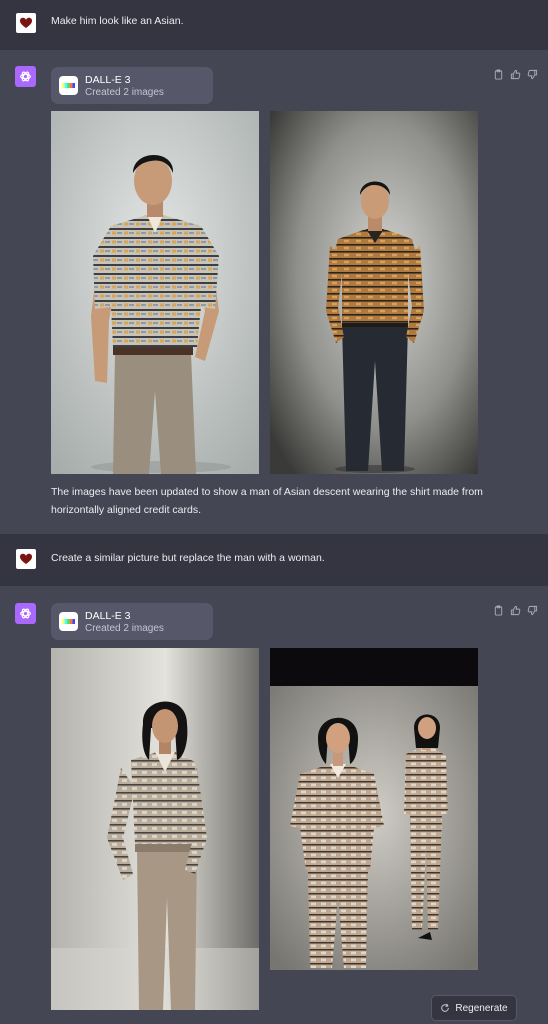 This screenshot has width=548, height=1024. Describe the element at coordinates (274, 25) in the screenshot. I see `user-message-row: Make him look like an Asian.` at that location.